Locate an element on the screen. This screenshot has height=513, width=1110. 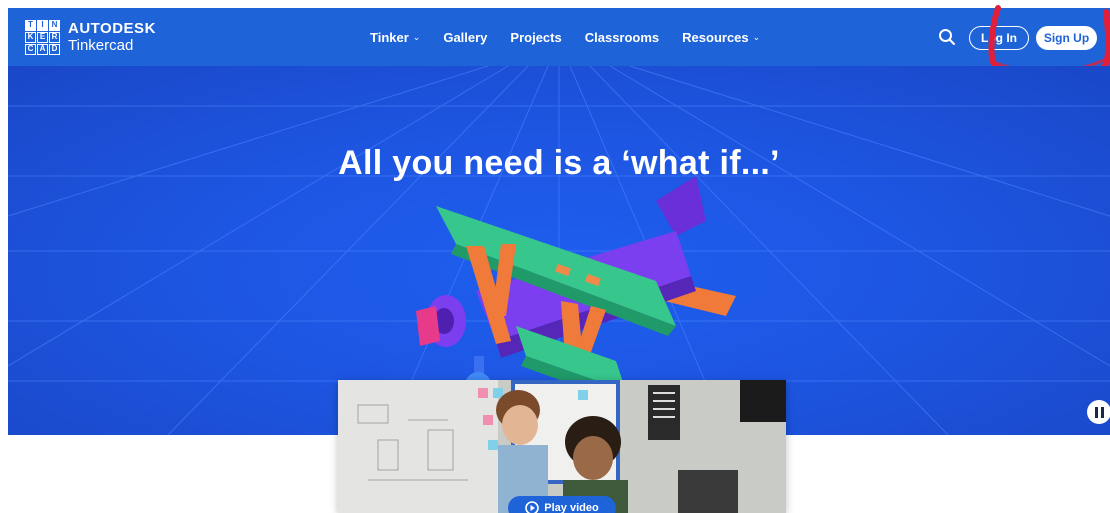
logo-letter: K is located at coordinates (30, 37).